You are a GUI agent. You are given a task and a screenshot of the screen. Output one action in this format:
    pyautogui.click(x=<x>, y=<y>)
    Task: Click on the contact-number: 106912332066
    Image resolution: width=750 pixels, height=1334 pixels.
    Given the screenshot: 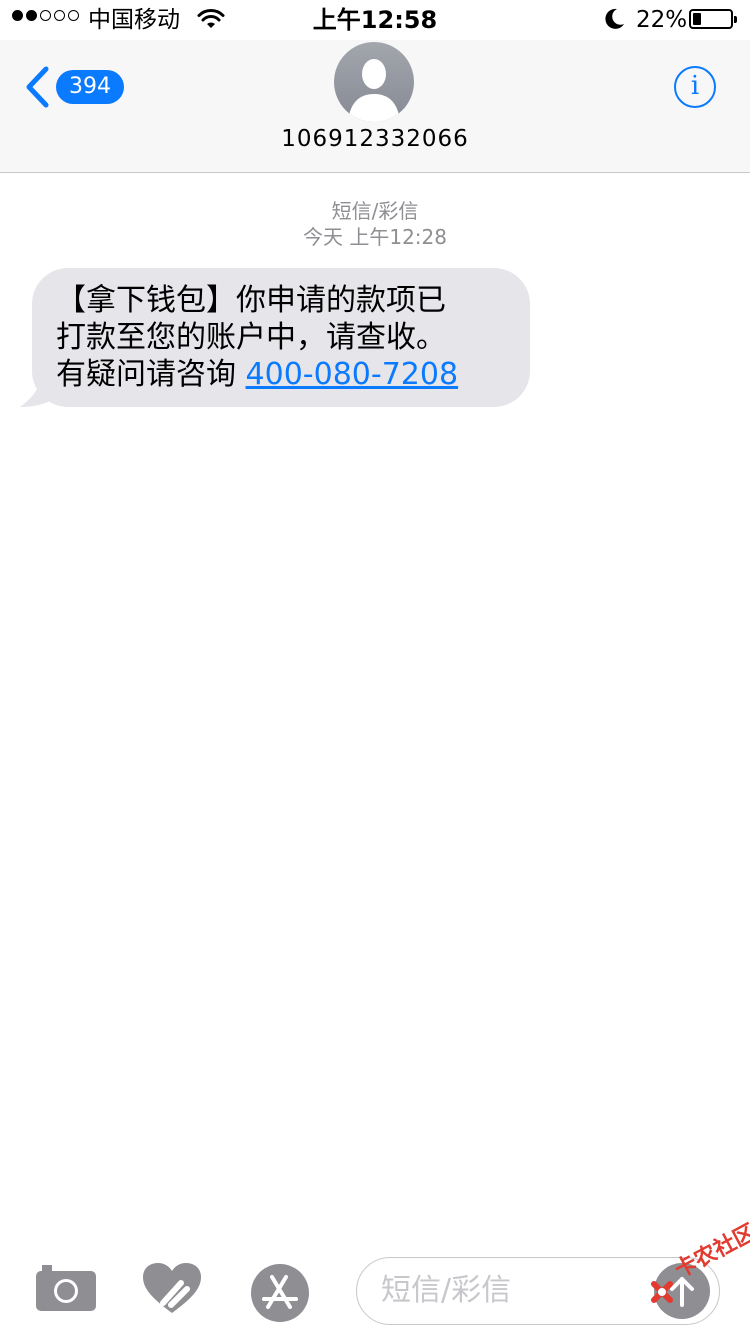 What is the action you would take?
    pyautogui.click(x=375, y=139)
    